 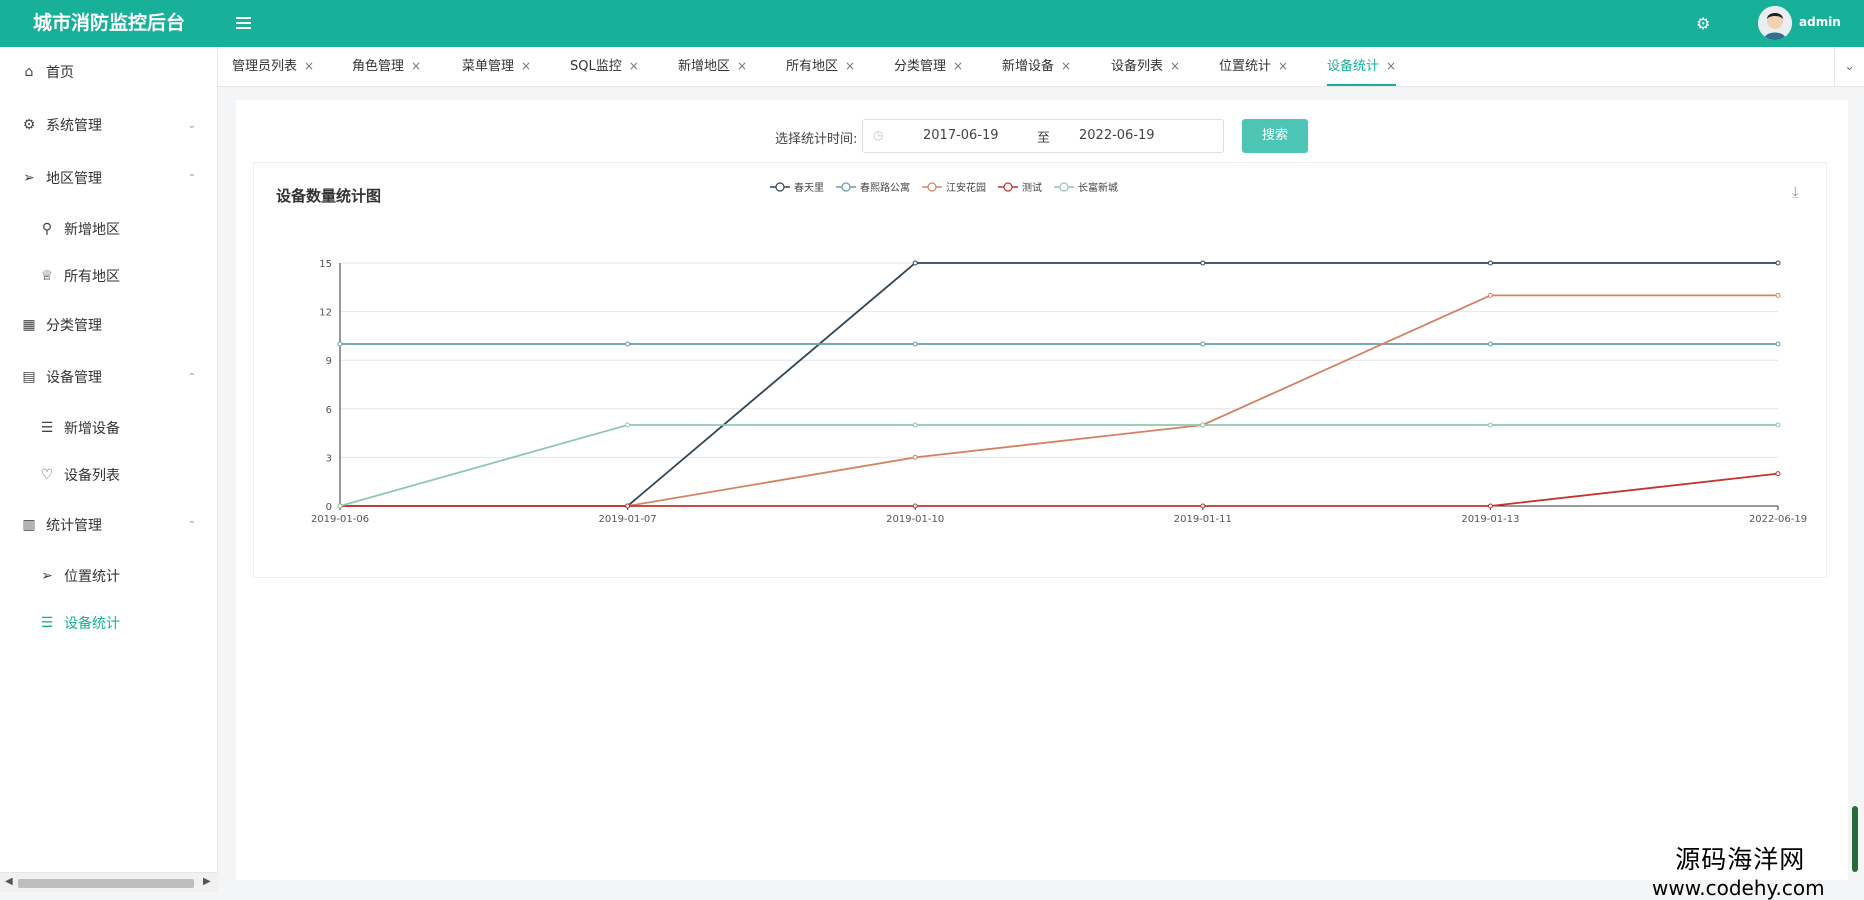 I want to click on sidebar-item-device: ▤ 设备管理 ⌃, so click(x=109, y=377).